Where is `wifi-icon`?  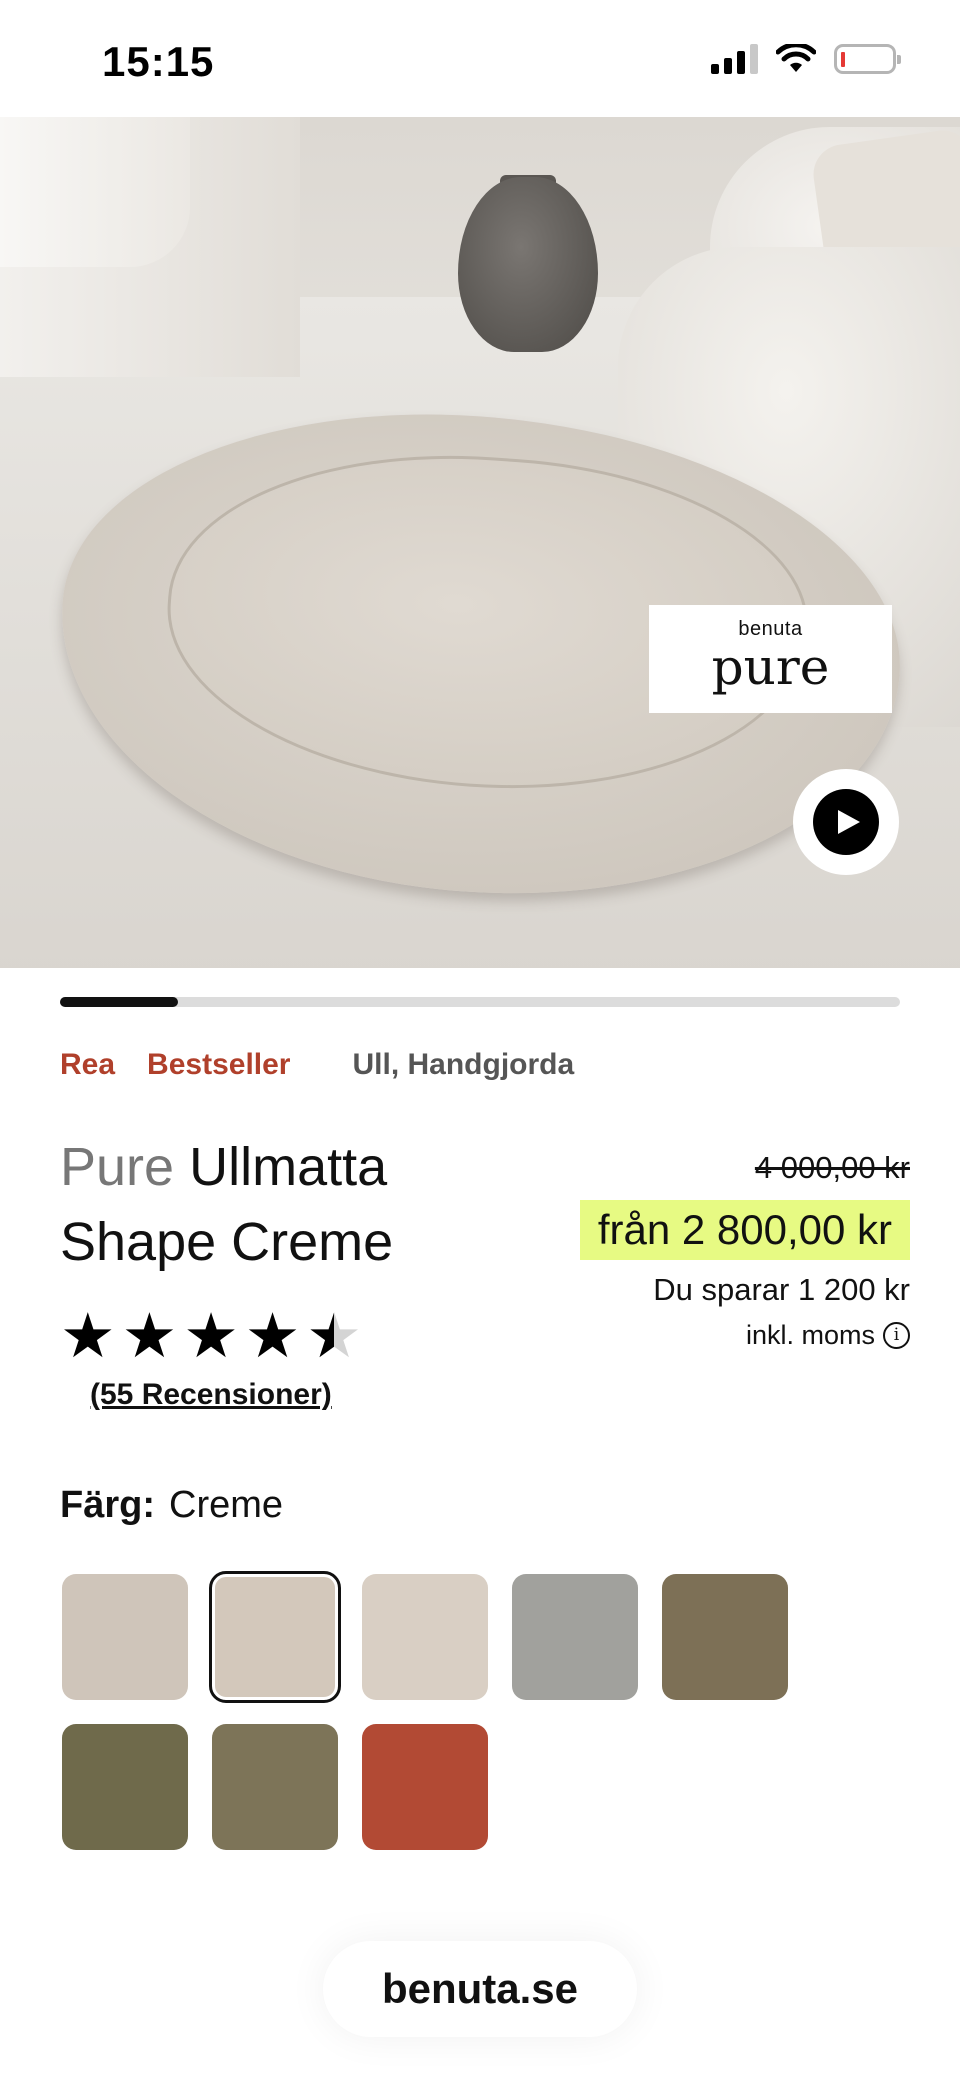 wifi-icon is located at coordinates (796, 58).